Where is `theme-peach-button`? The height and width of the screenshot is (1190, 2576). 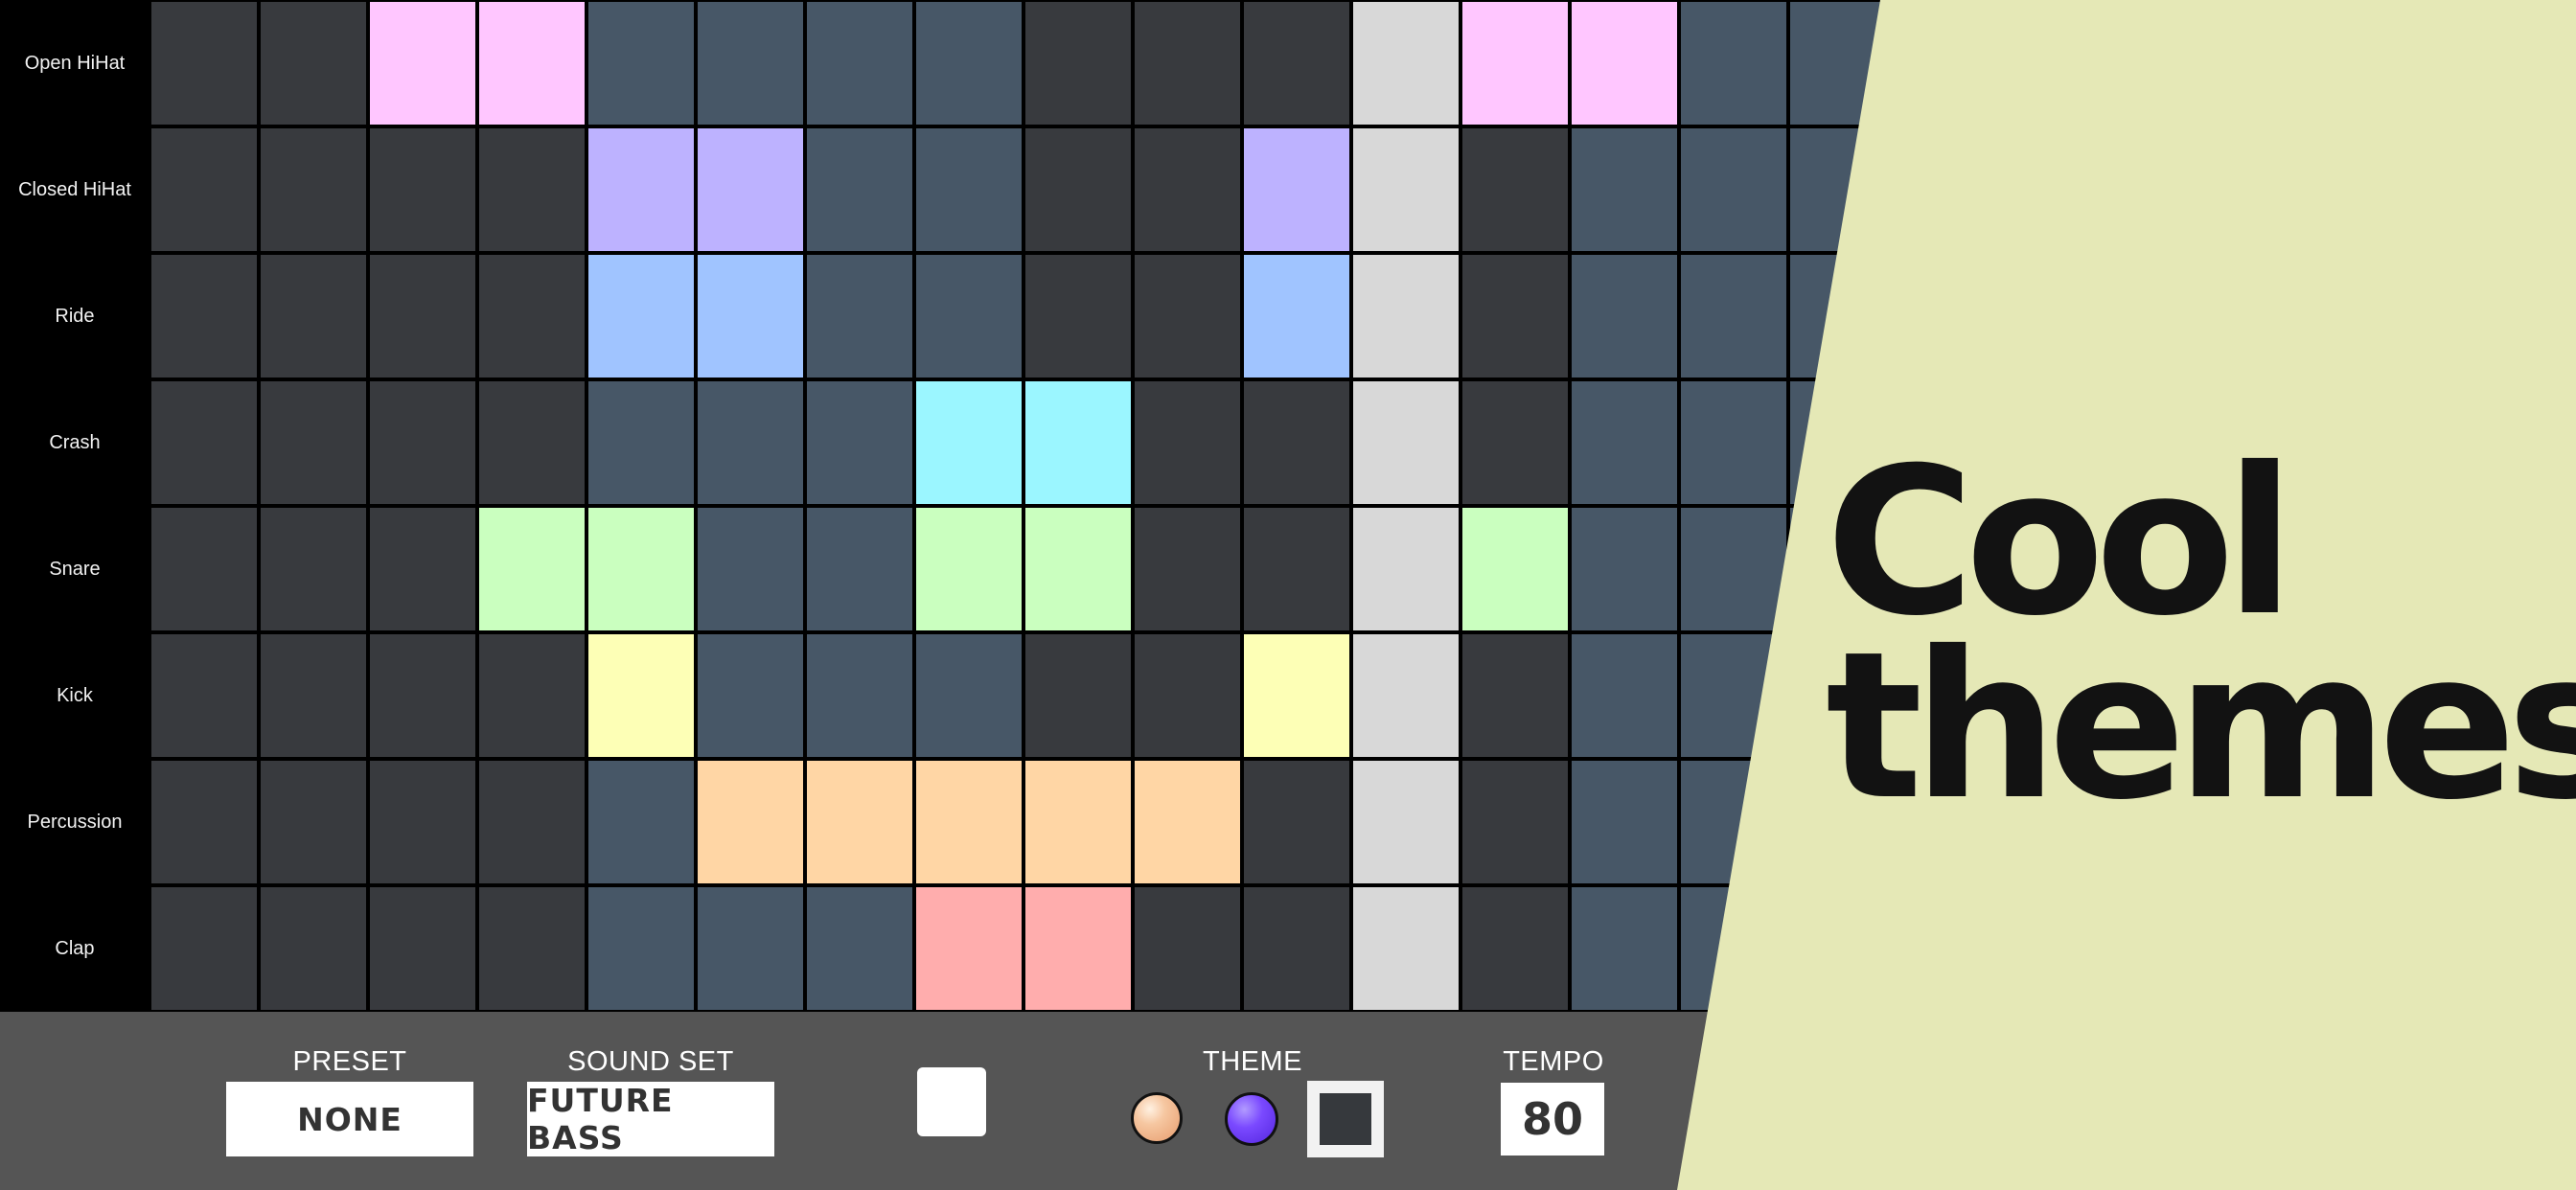 theme-peach-button is located at coordinates (1157, 1118).